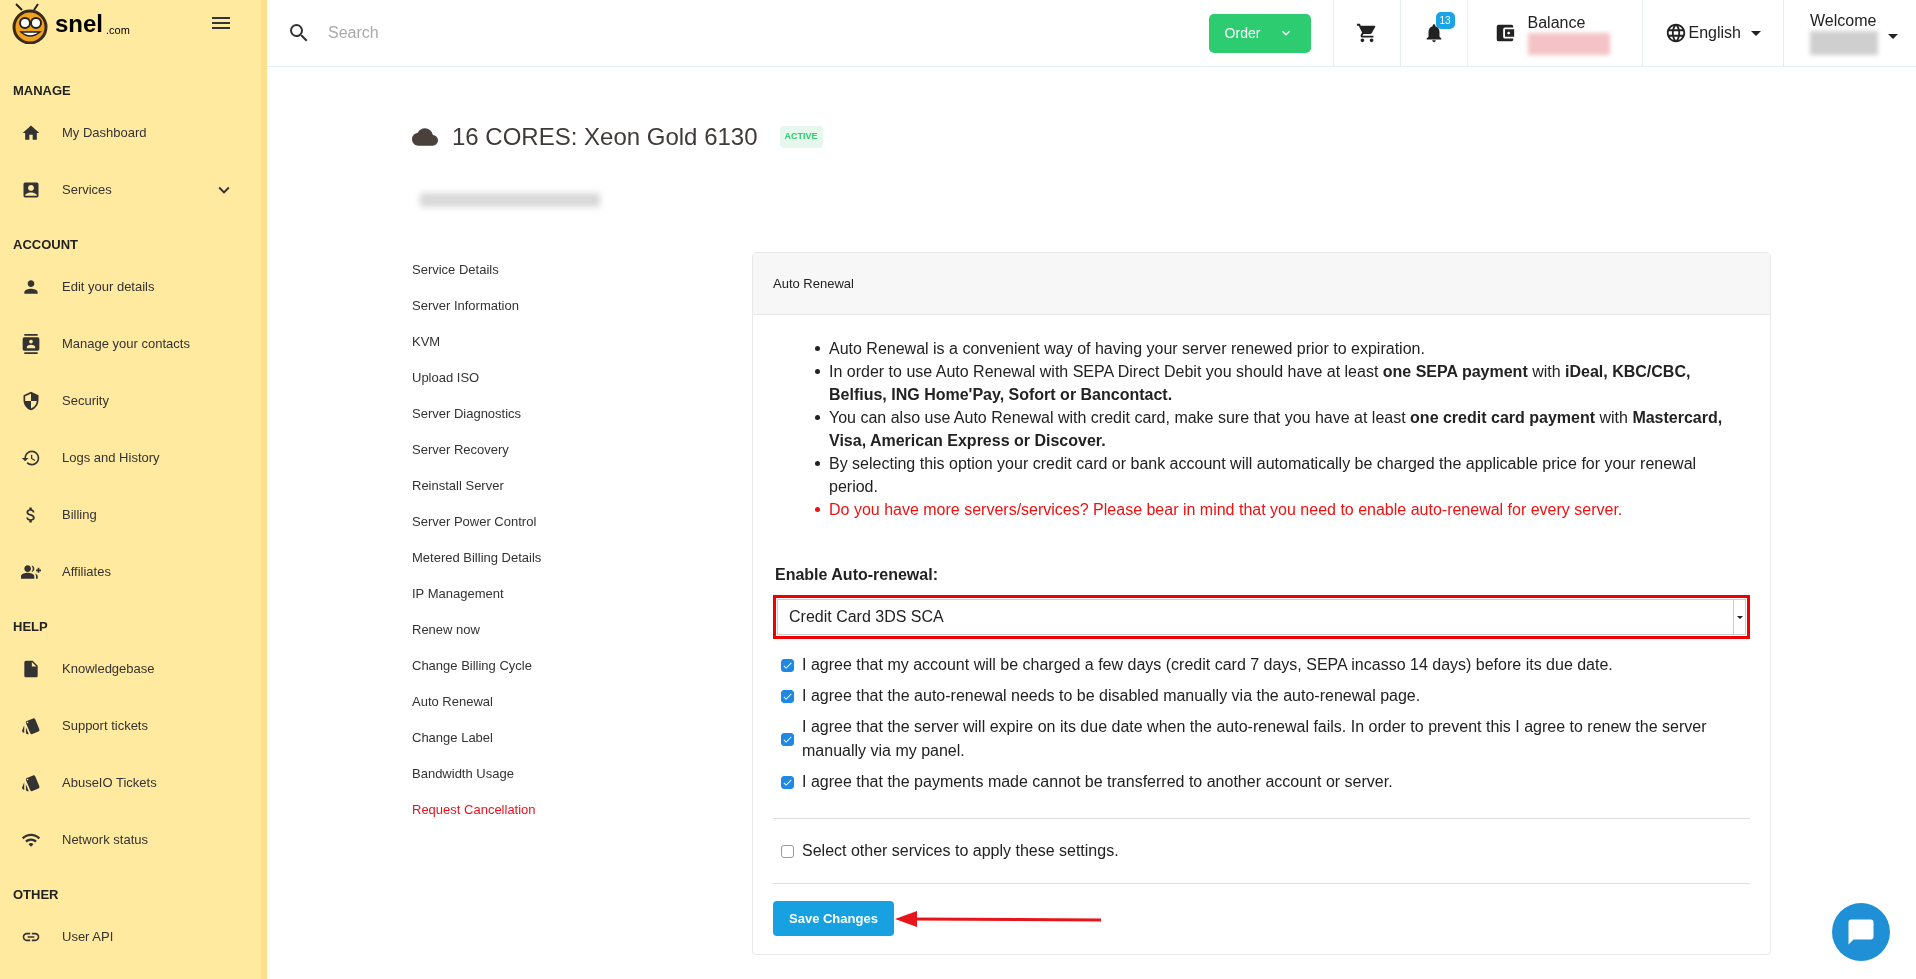  What do you see at coordinates (582, 342) in the screenshot?
I see `subnav-link: KVM` at bounding box center [582, 342].